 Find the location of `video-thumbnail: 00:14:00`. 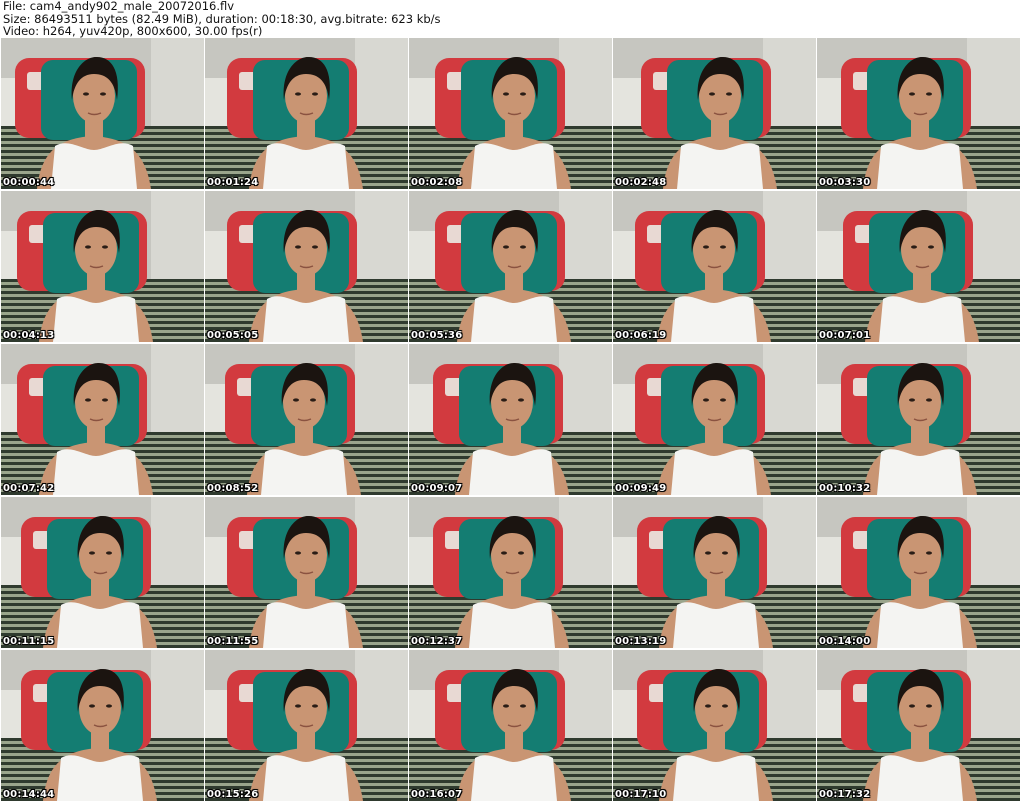

video-thumbnail: 00:14:00 is located at coordinates (918, 572).